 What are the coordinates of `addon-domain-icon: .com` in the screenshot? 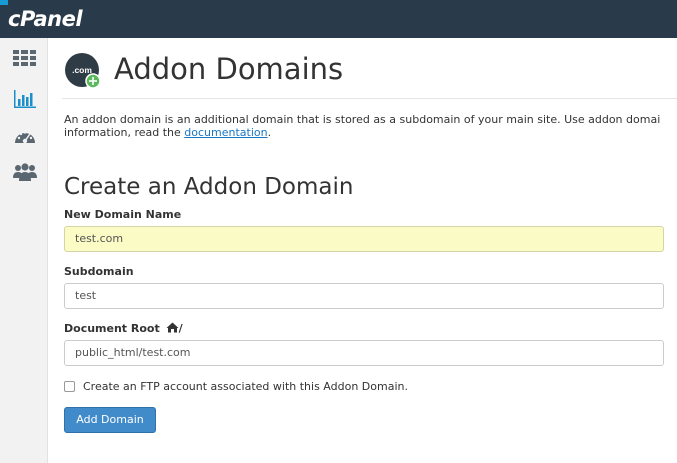 It's located at (83, 71).